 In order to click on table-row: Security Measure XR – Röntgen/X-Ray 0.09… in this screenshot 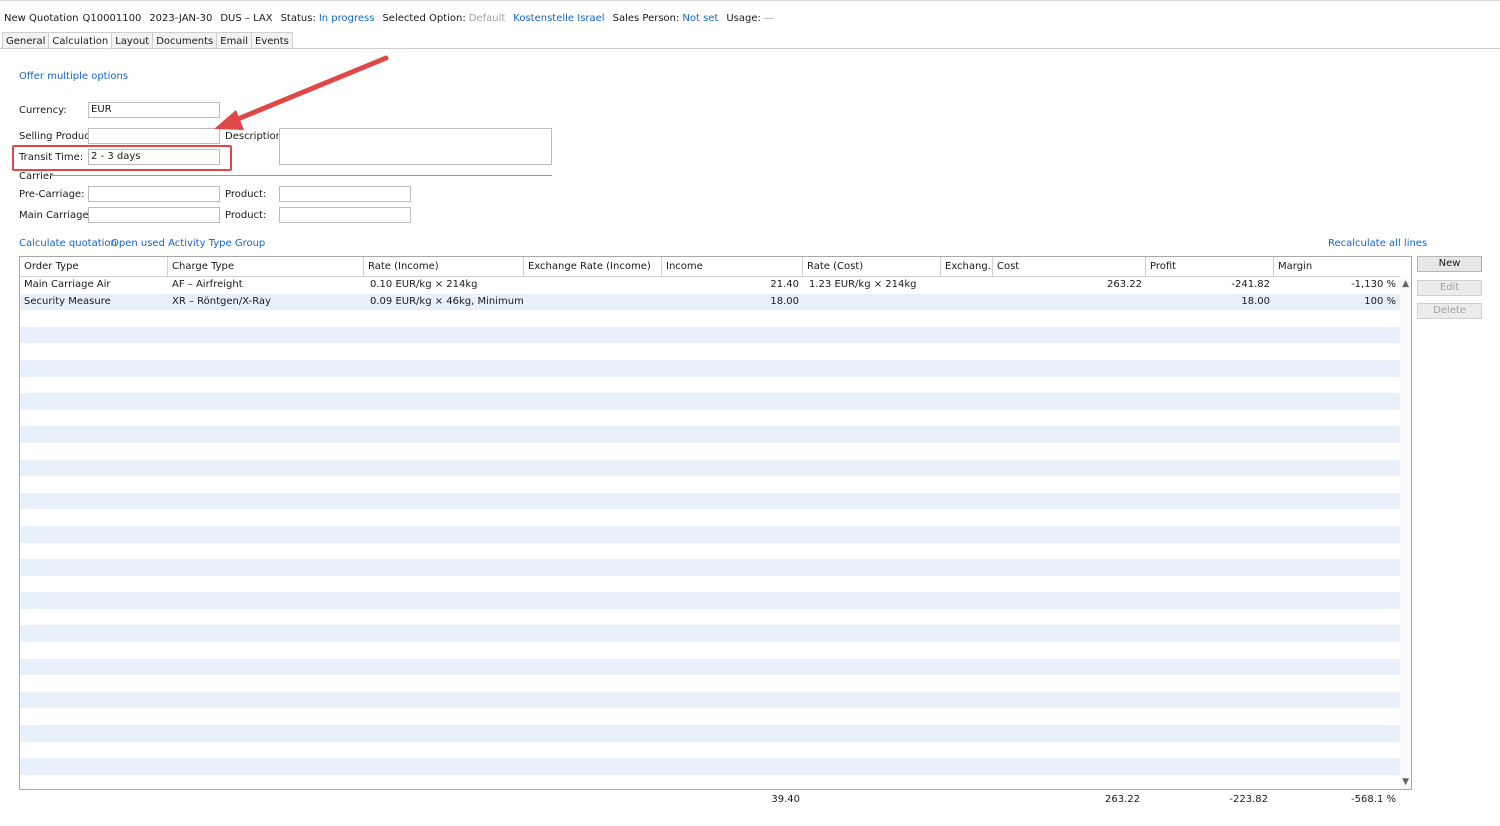, I will do `click(710, 302)`.